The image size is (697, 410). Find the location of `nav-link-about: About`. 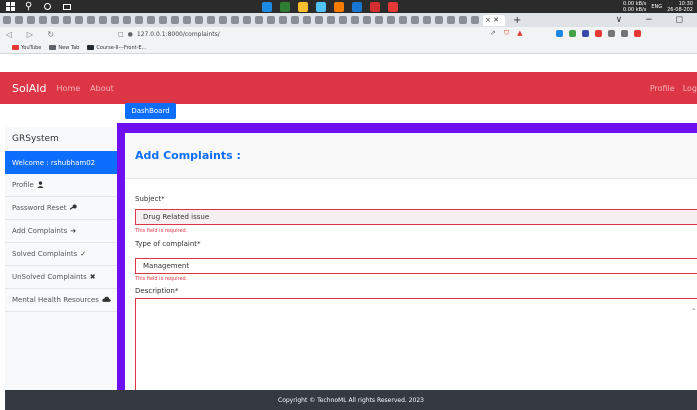

nav-link-about: About is located at coordinates (102, 88).